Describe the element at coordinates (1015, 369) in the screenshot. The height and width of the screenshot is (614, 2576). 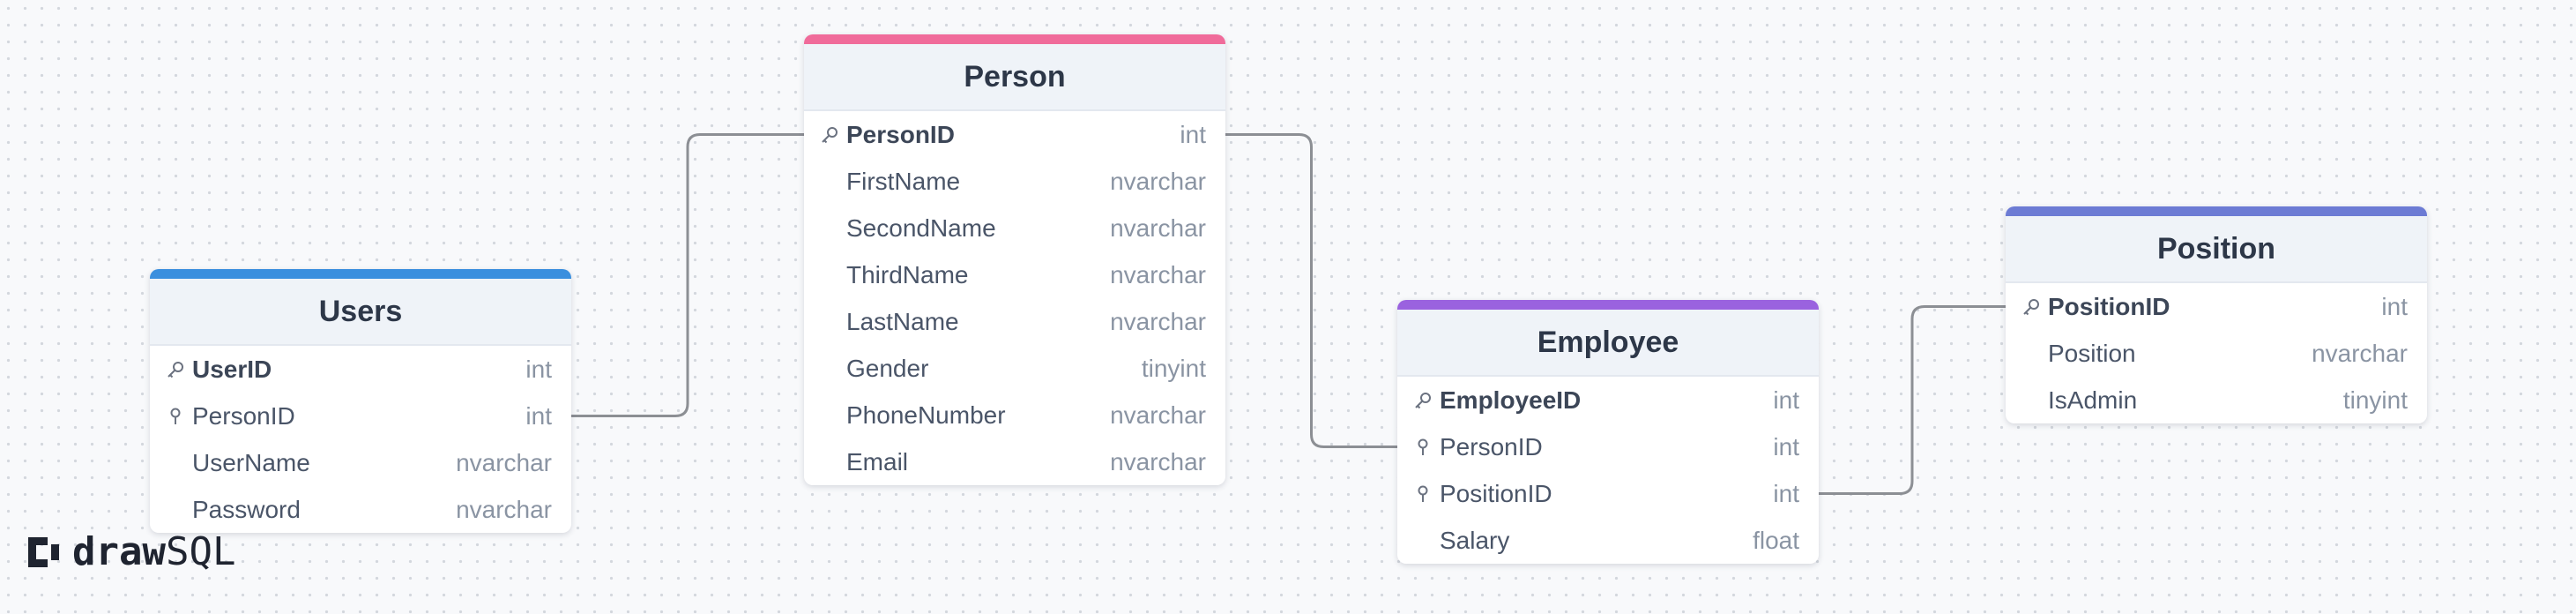
I see `column-row: Gender tinyint` at that location.